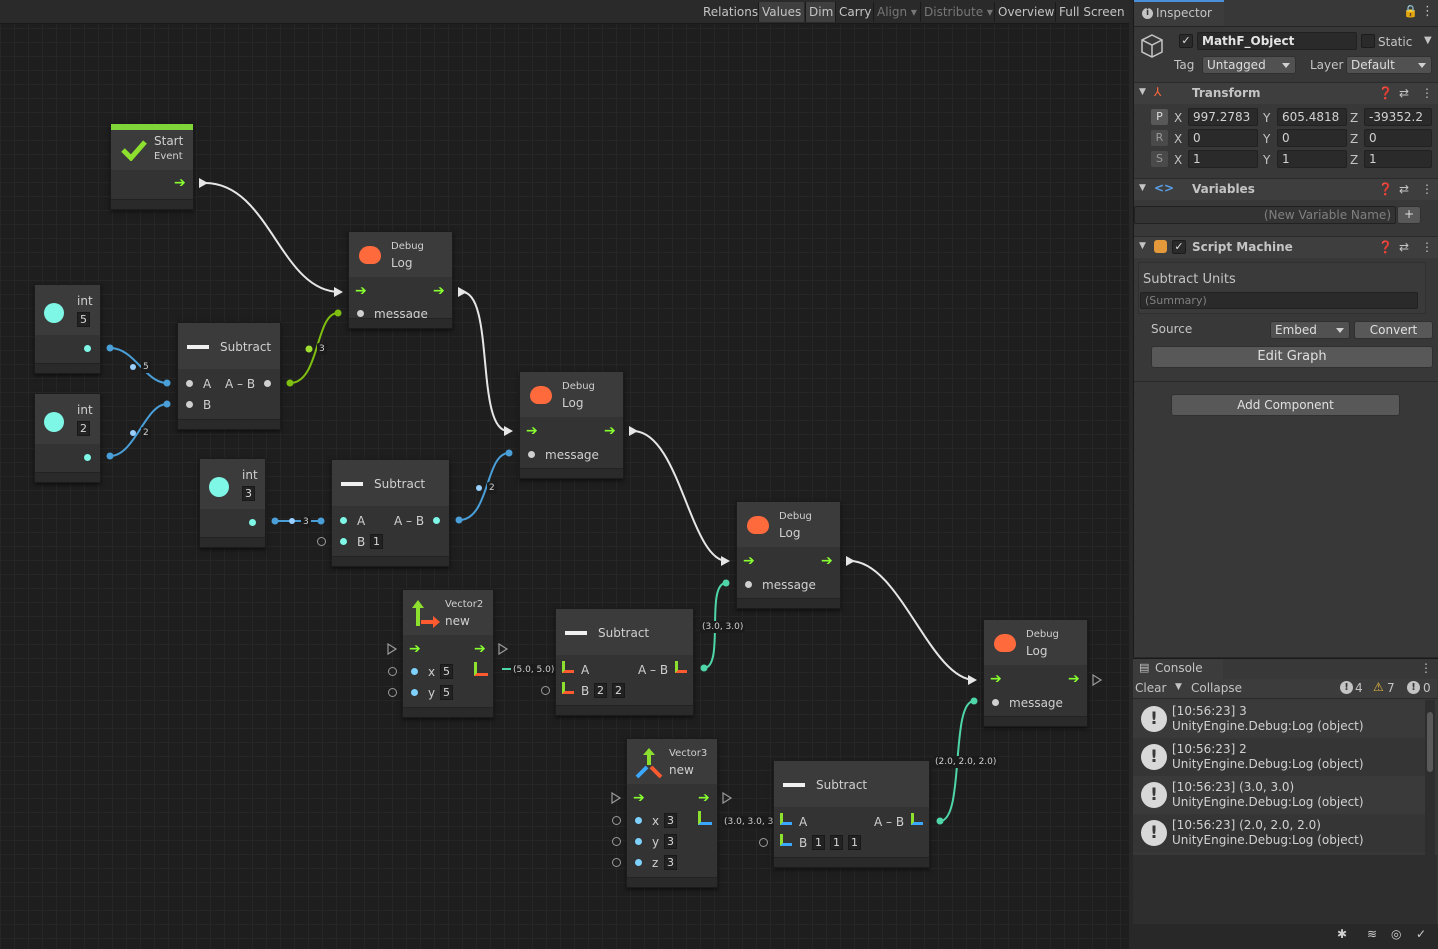  What do you see at coordinates (83, 319) in the screenshot?
I see `int-value-field: 5` at bounding box center [83, 319].